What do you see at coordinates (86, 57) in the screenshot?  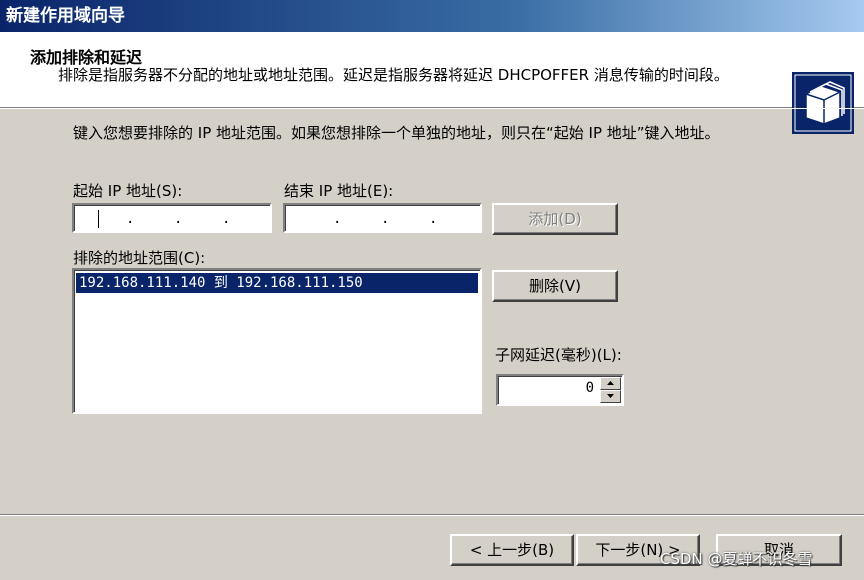 I see `page-title: 添加排除和延迟` at bounding box center [86, 57].